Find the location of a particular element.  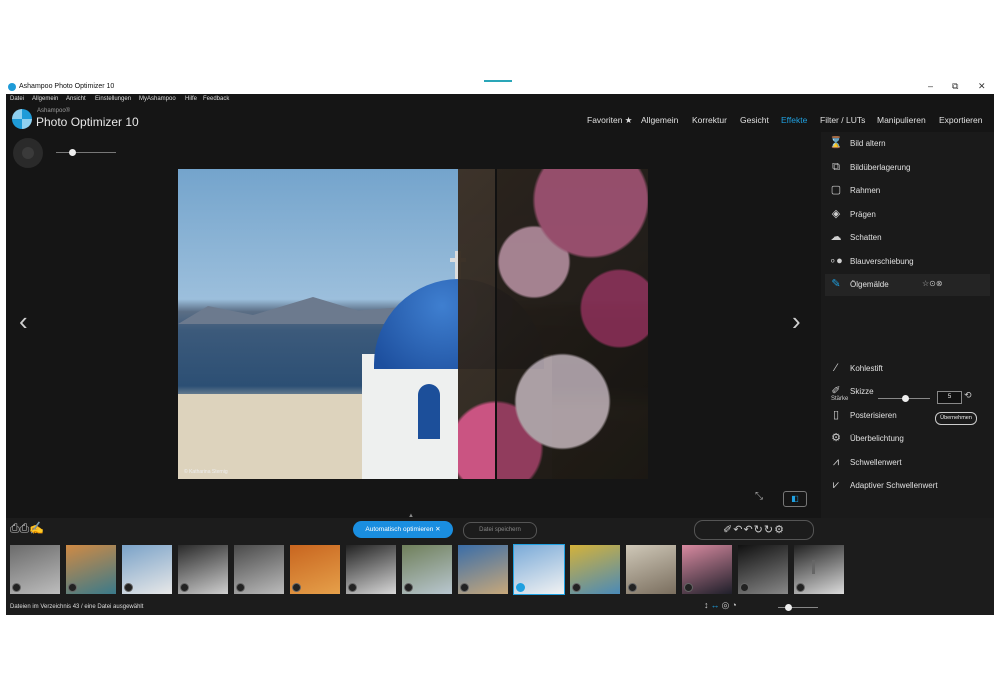

thumbnail-size-handle is located at coordinates (788, 607).